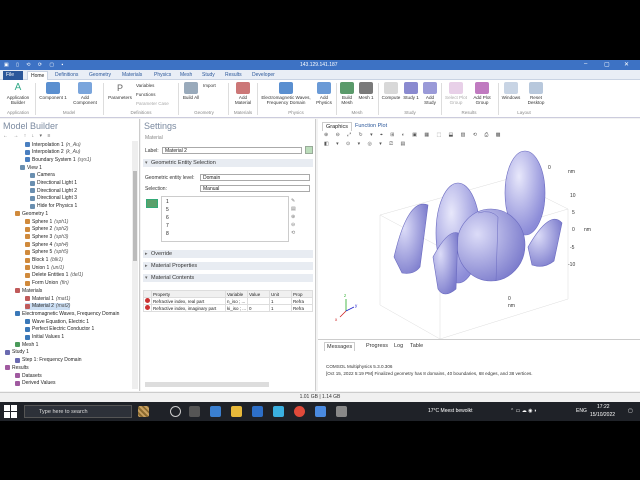 This screenshot has width=640, height=480. I want to click on file-explorer-icon, so click(236, 411).